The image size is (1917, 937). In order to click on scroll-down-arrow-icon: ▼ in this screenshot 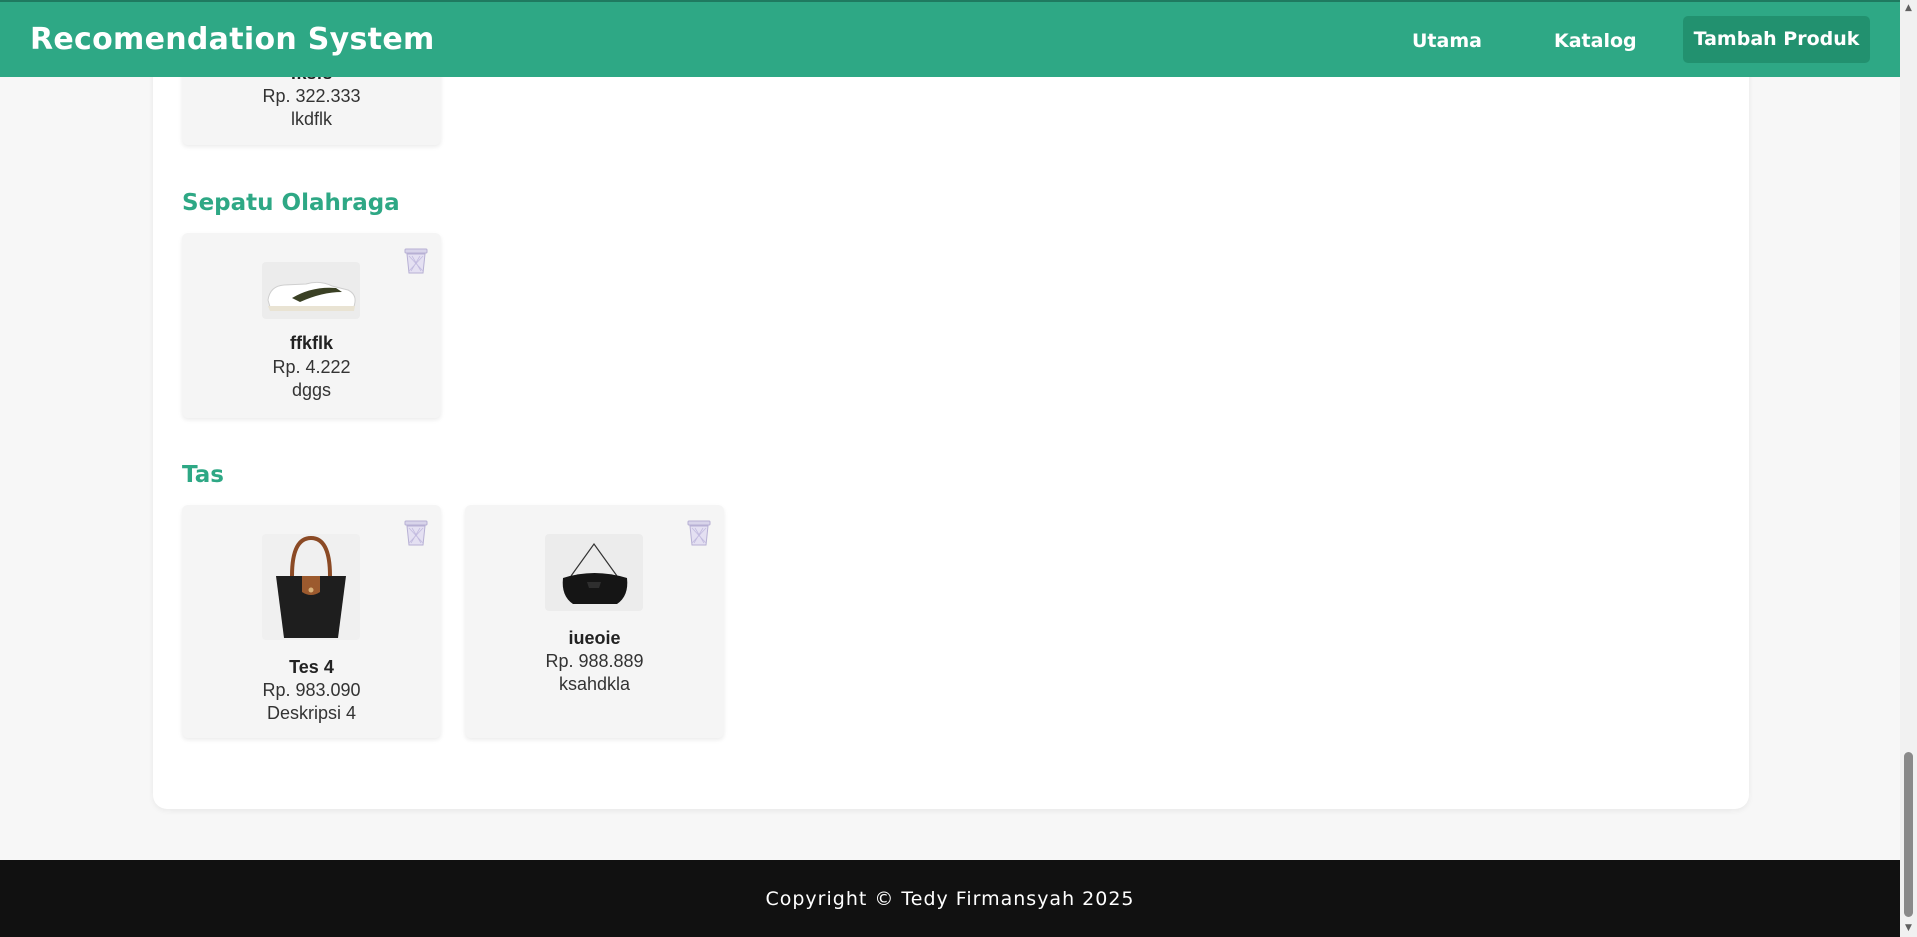, I will do `click(1908, 928)`.